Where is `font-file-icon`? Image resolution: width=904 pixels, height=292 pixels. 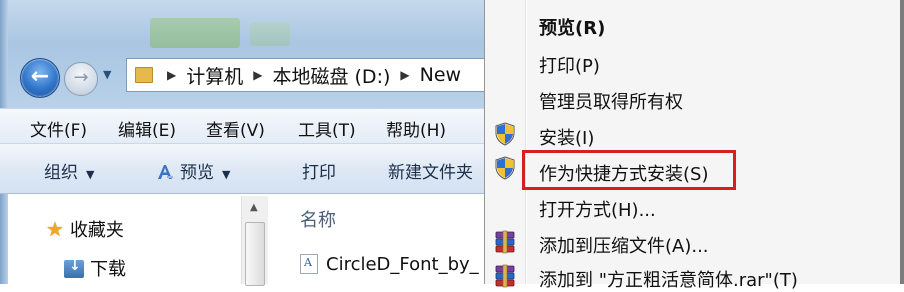
font-file-icon is located at coordinates (309, 264).